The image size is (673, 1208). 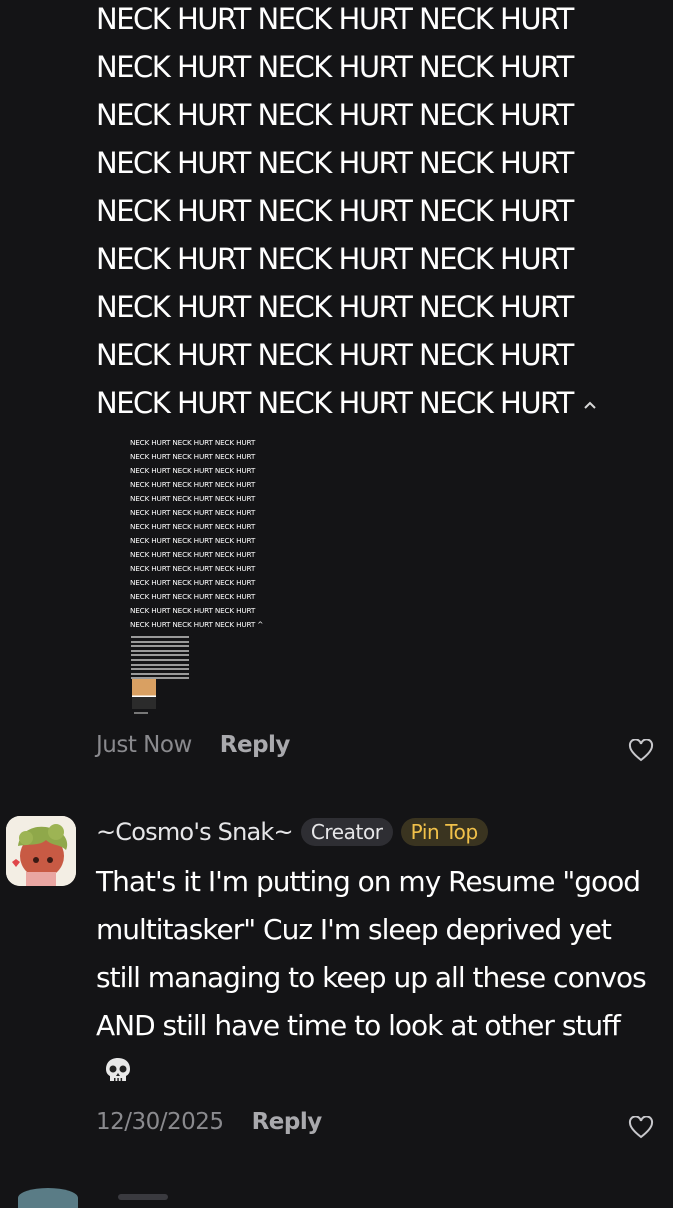 I want to click on comment-header: ~Cosmo's Snak~ Creator Pin Top, so click(x=292, y=832).